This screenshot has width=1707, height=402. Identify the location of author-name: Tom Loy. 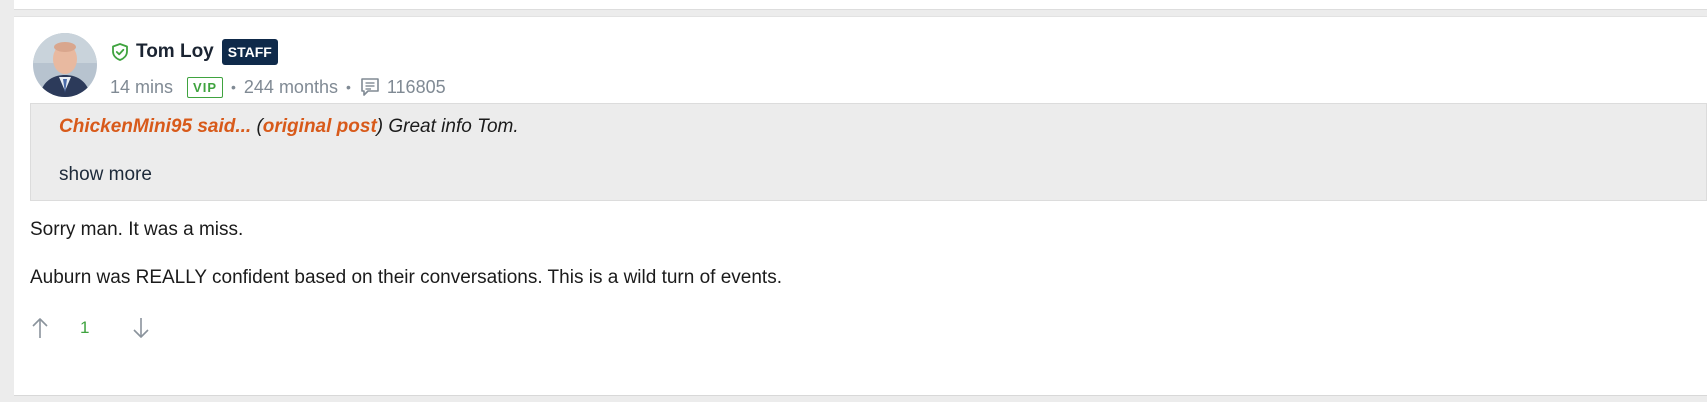
(175, 52).